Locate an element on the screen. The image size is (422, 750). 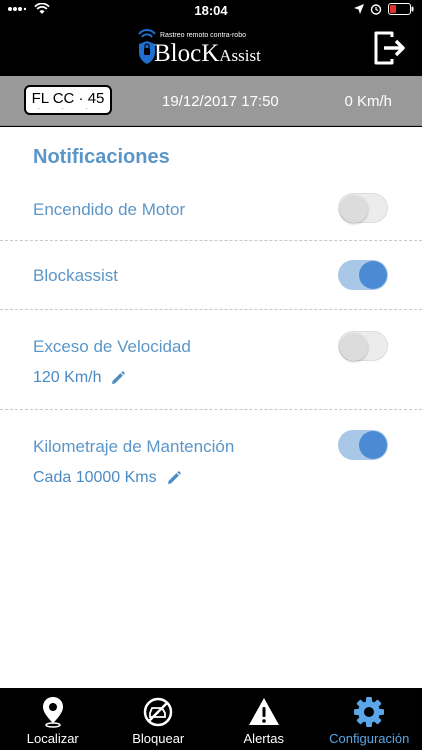
tab-label: Alertas is located at coordinates (263, 738).